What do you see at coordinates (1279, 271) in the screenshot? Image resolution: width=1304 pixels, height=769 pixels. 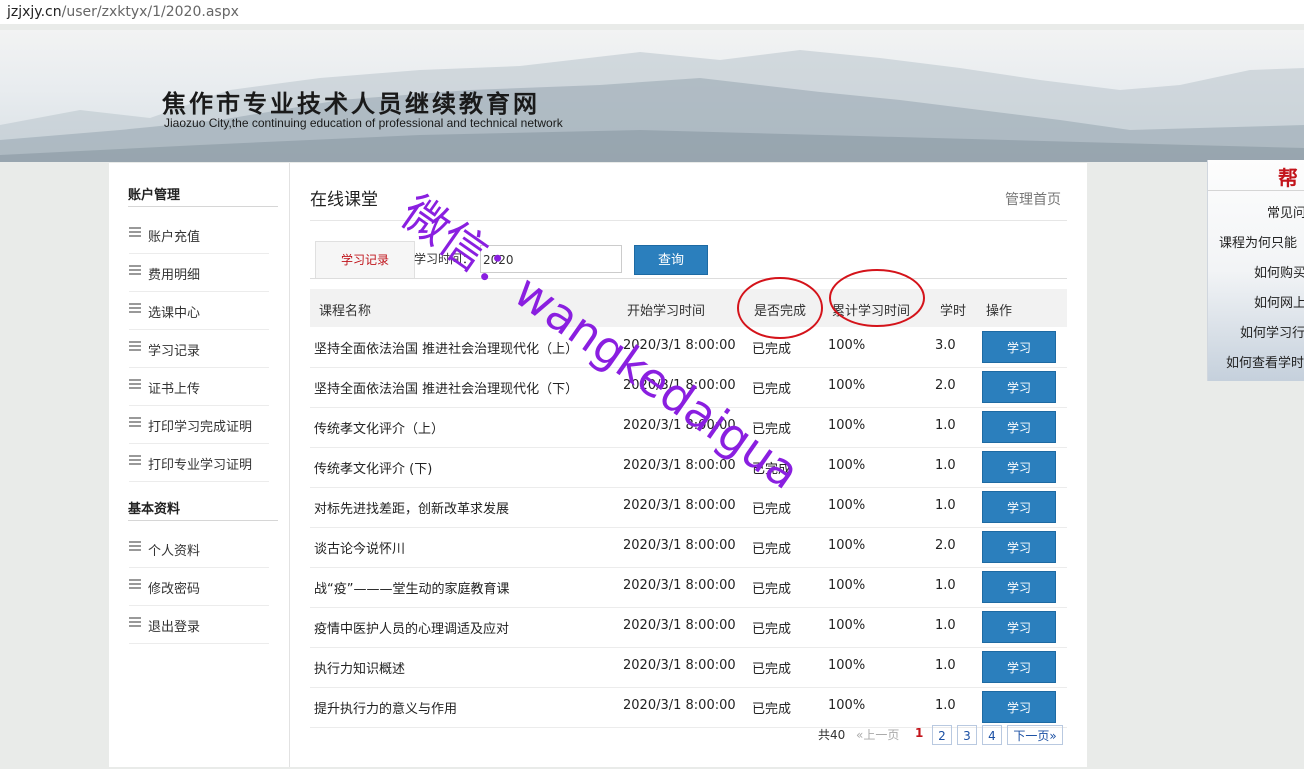 I see `help-item: 如何购买` at bounding box center [1279, 271].